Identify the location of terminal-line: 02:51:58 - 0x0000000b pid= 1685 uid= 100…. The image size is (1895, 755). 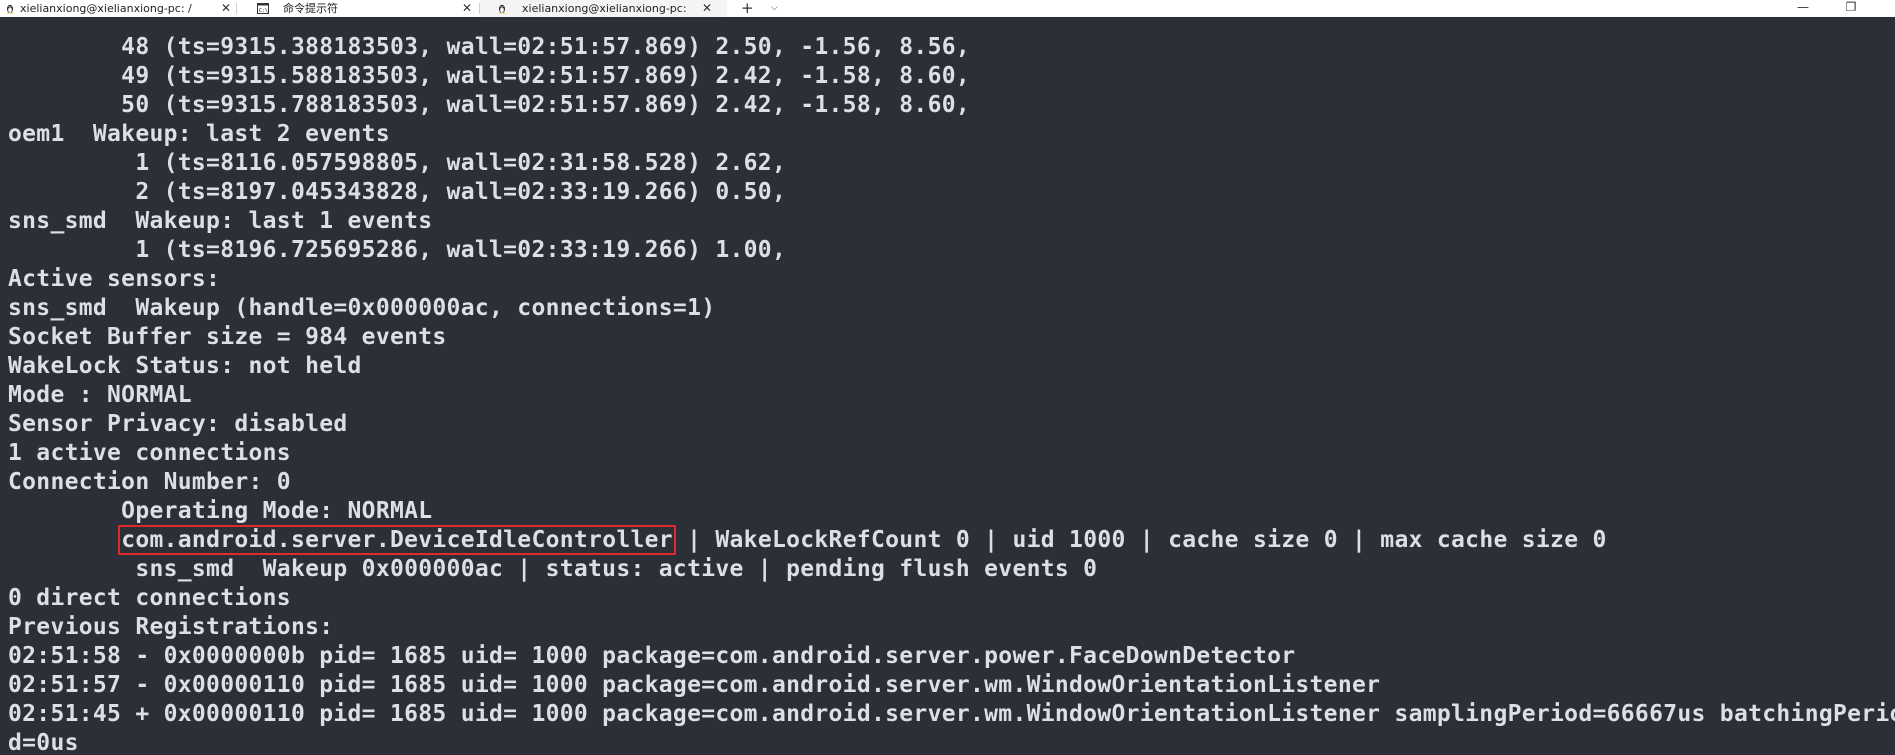
(652, 656).